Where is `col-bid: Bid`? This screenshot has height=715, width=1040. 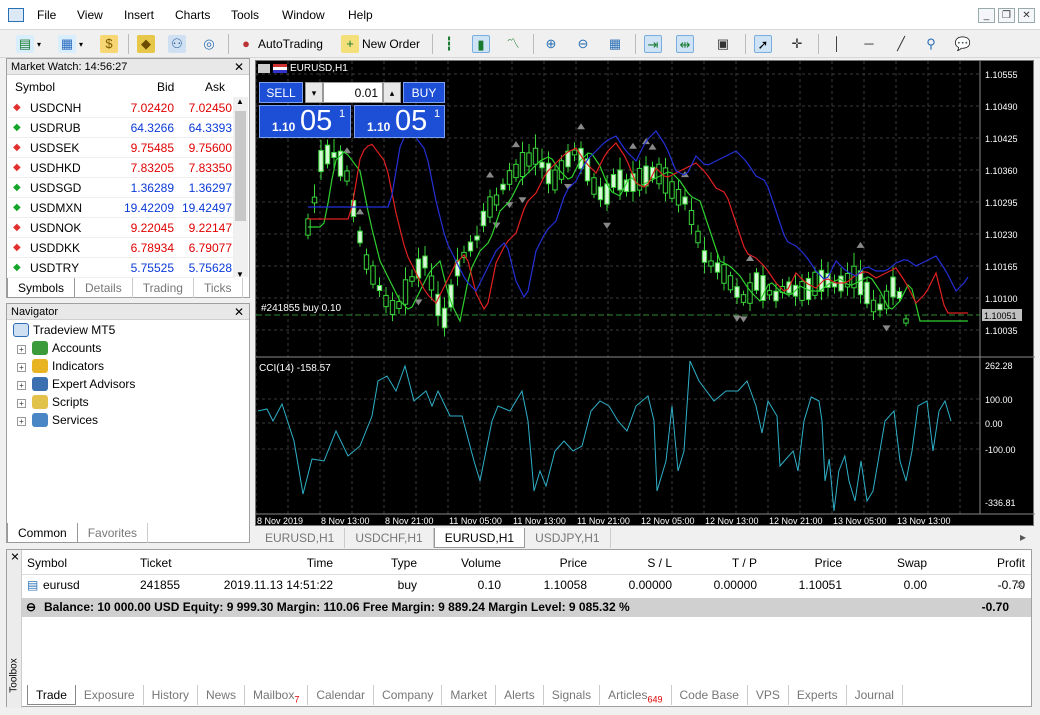
col-bid: Bid is located at coordinates (165, 87).